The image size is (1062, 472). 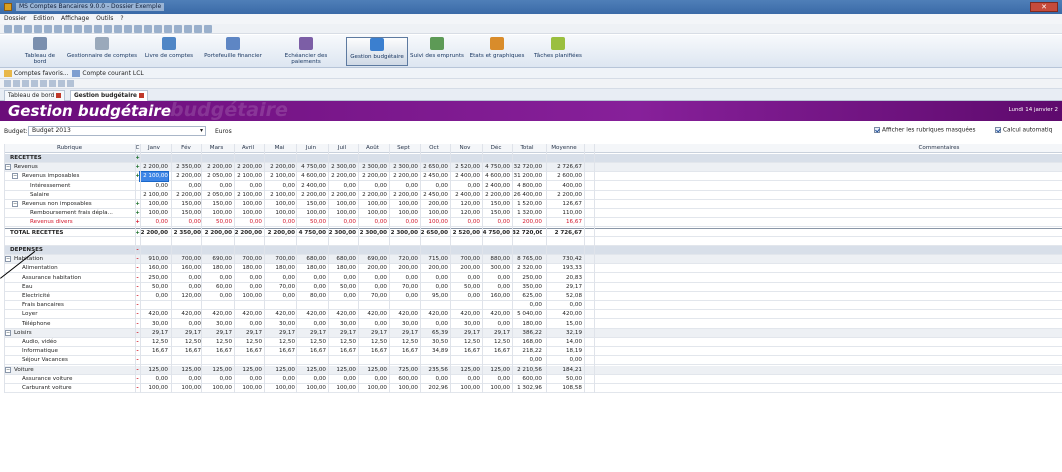 What do you see at coordinates (434, 167) in the screenshot?
I see `cell-oct: 2 650,00` at bounding box center [434, 167].